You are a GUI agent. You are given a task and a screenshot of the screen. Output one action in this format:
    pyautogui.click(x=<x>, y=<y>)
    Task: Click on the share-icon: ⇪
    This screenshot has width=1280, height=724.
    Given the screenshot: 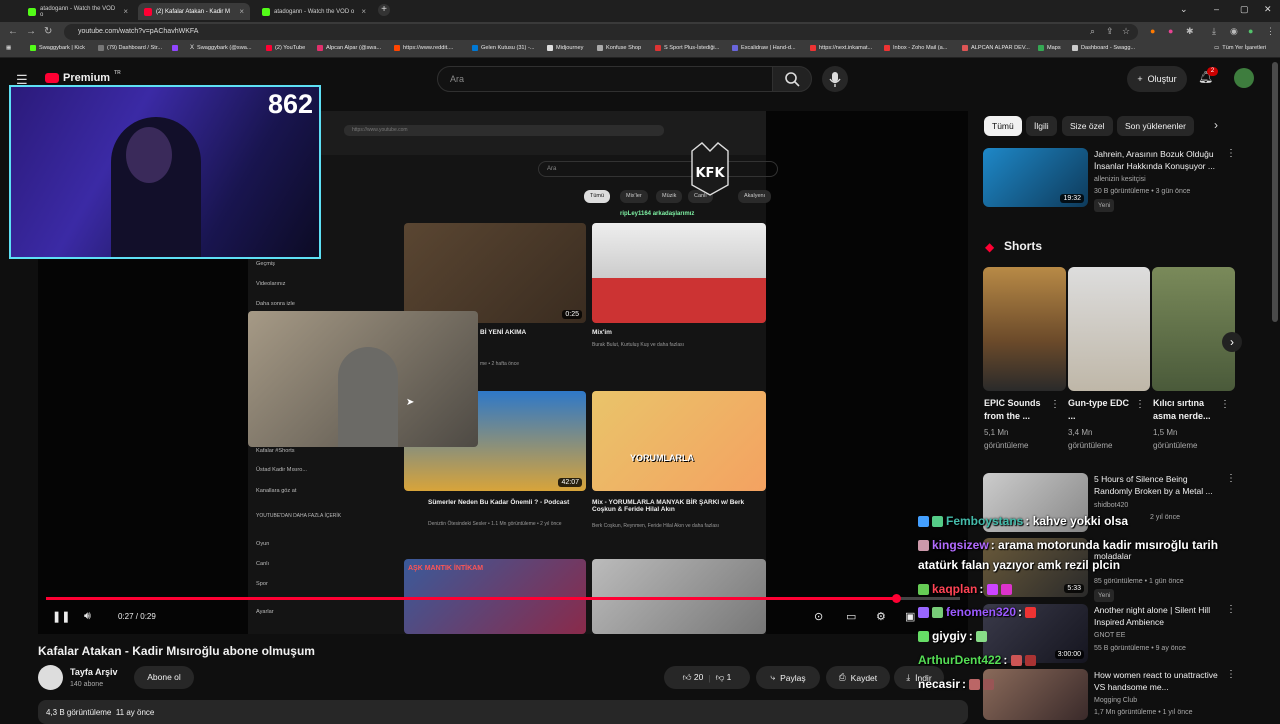 What is the action you would take?
    pyautogui.click(x=1110, y=31)
    